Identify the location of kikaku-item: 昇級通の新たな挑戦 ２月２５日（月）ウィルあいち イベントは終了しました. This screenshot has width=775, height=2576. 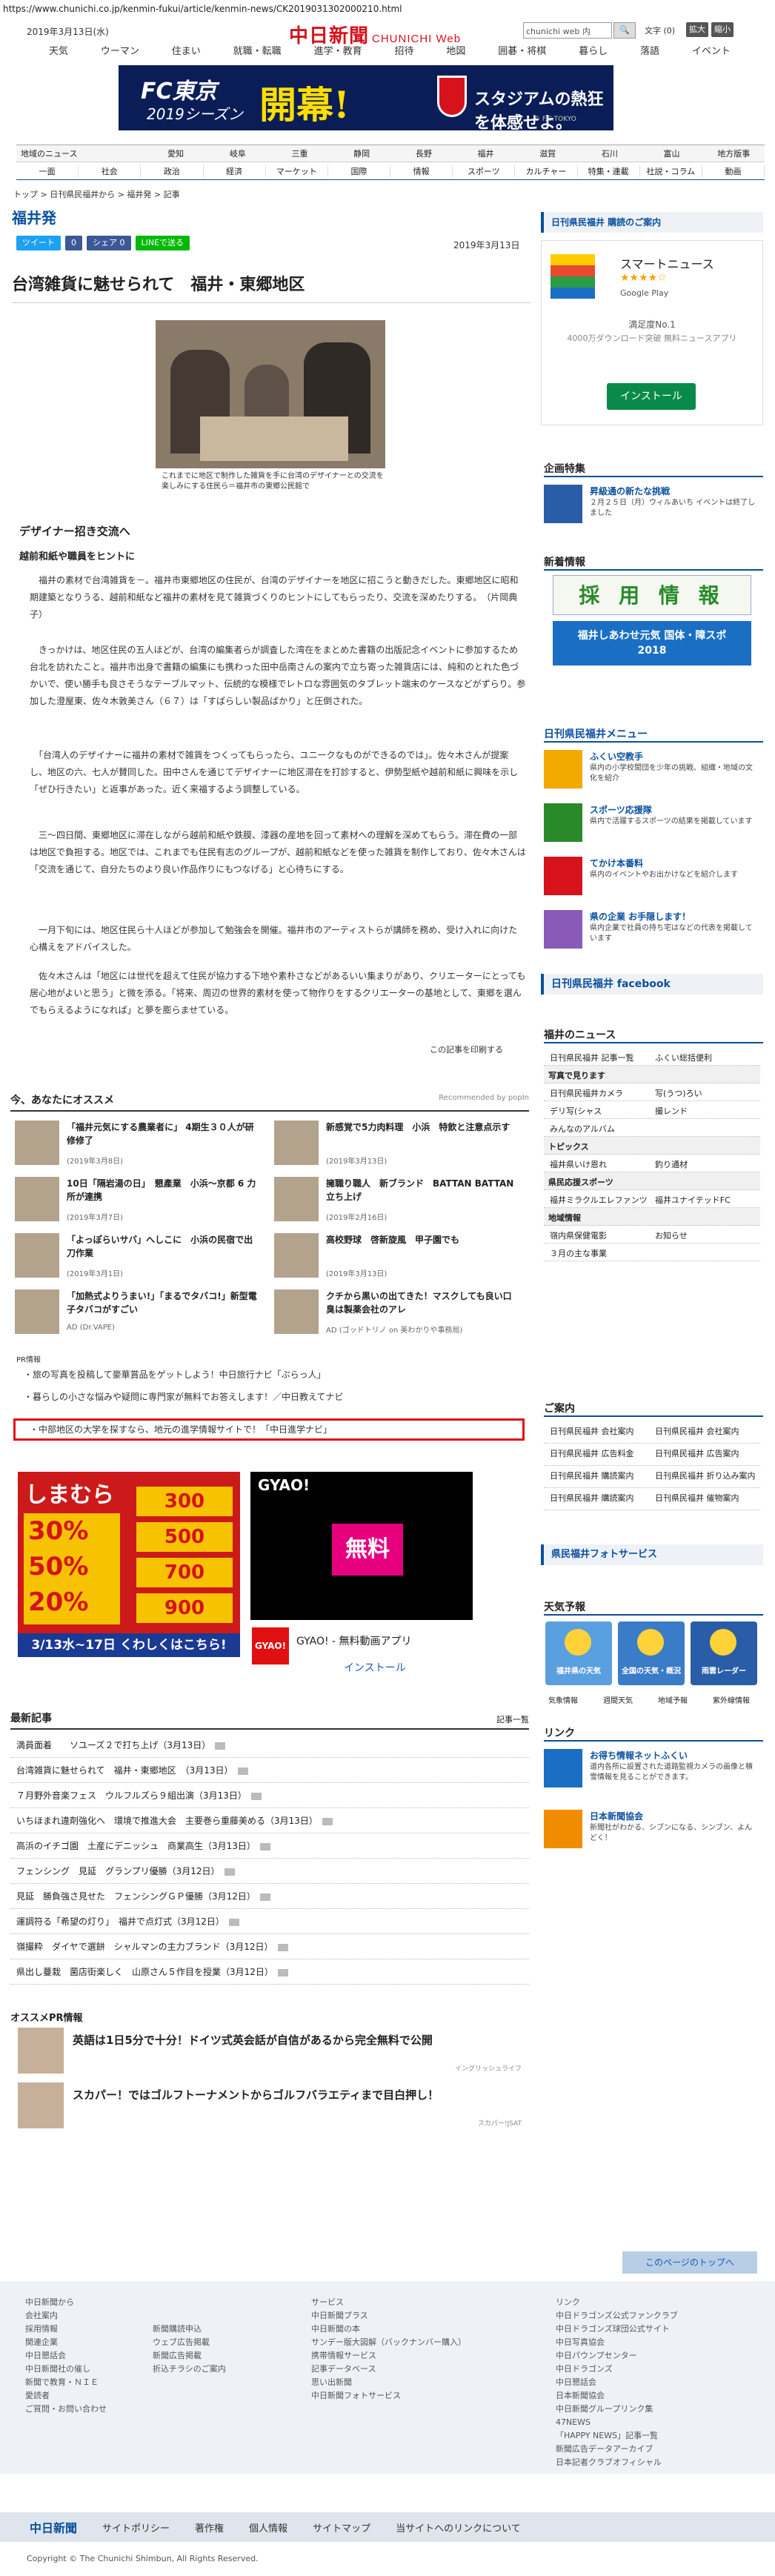
(651, 507).